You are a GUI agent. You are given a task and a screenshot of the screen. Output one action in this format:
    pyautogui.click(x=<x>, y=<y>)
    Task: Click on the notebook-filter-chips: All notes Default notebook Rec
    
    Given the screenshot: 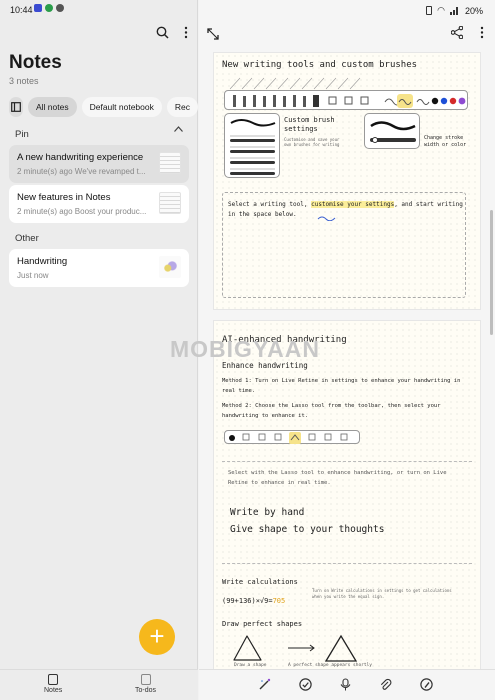 What is the action you would take?
    pyautogui.click(x=103, y=107)
    